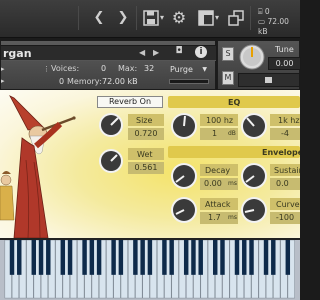 The height and width of the screenshot is (300, 320). What do you see at coordinates (150, 19) in the screenshot?
I see `top-toolbar: ❮ ❯ ▾ ⚙ ▾ ⌸ 0 ▭ 72.00 kB` at bounding box center [150, 19].